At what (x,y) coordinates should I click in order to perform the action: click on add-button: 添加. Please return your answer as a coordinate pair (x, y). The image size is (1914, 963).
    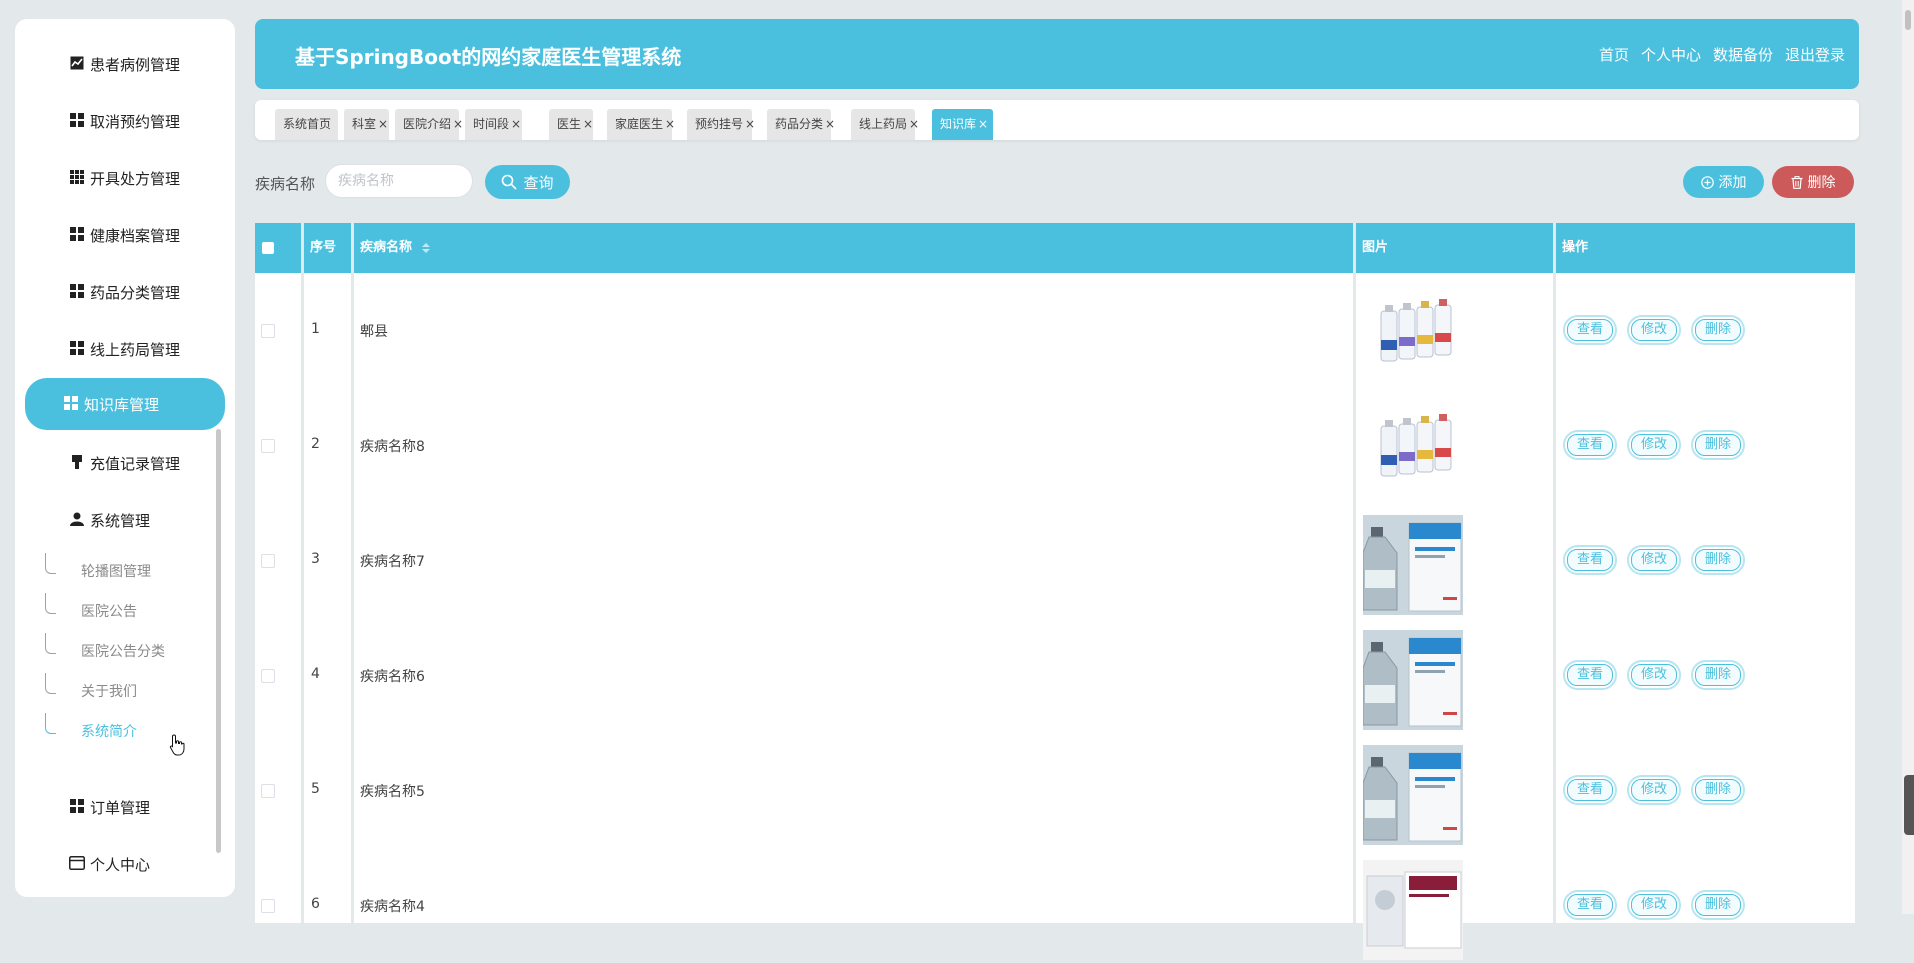
    Looking at the image, I should click on (1723, 182).